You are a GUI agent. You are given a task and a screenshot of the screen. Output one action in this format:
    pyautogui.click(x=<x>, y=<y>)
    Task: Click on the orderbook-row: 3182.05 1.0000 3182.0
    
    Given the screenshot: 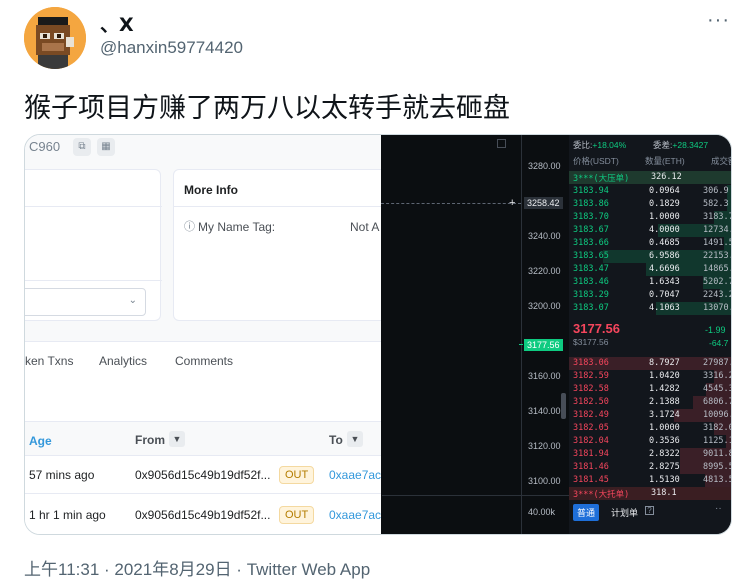 What is the action you would take?
    pyautogui.click(x=650, y=428)
    